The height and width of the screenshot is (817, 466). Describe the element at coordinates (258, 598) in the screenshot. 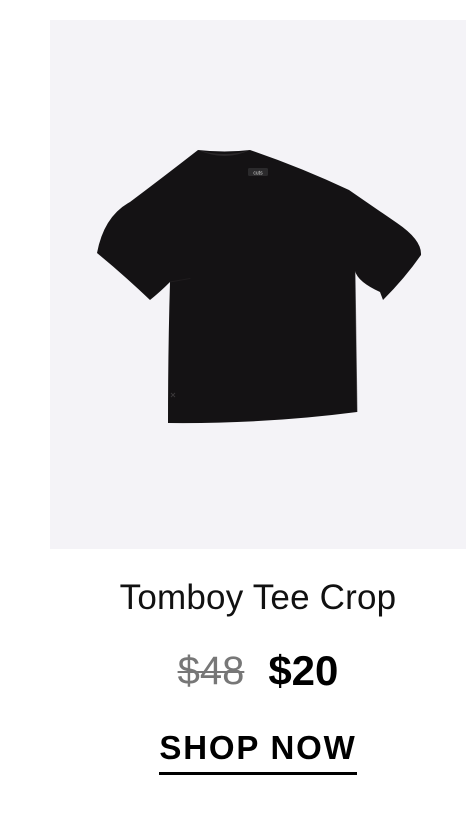

I see `product-title: Tomboy Tee Crop` at that location.